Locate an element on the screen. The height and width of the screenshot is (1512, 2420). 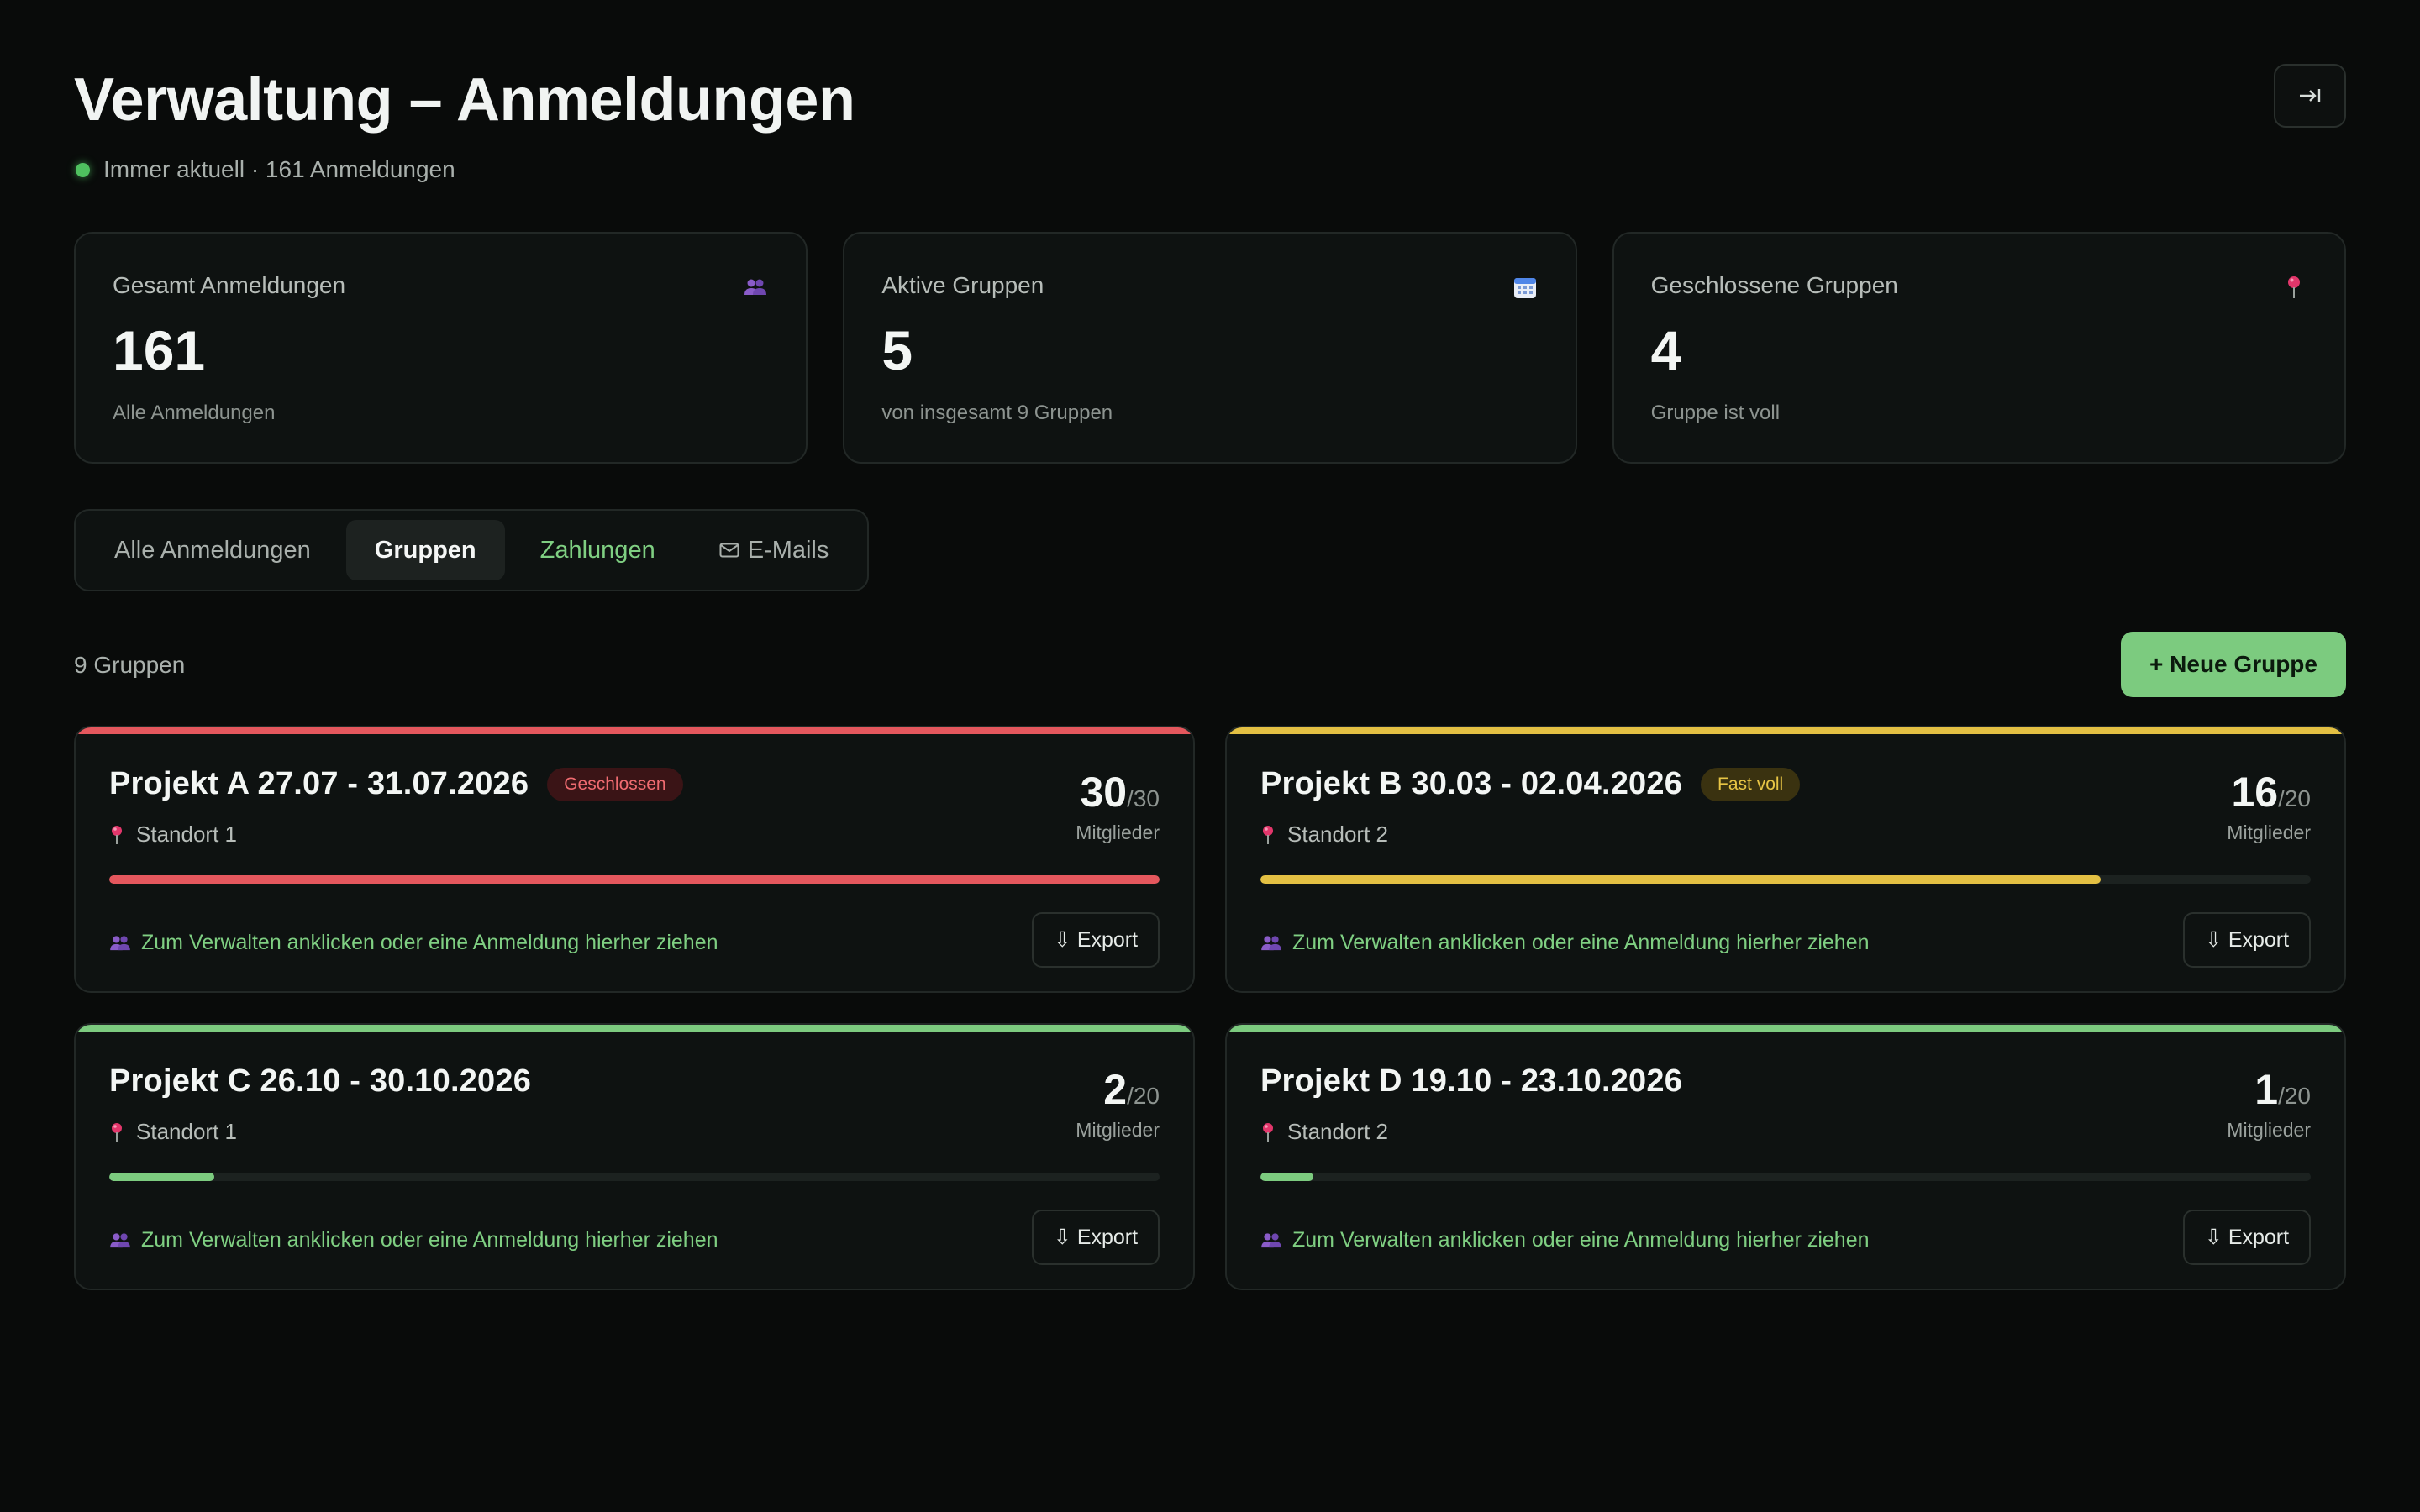
stat-subtext: von insgesamt 9 Gruppen is located at coordinates (997, 413).